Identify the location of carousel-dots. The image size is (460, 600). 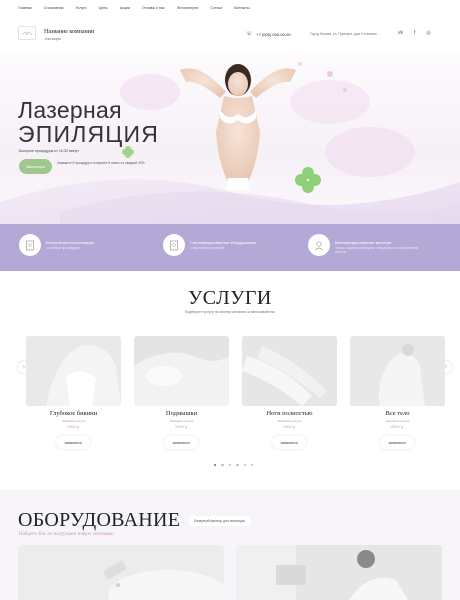
(234, 465).